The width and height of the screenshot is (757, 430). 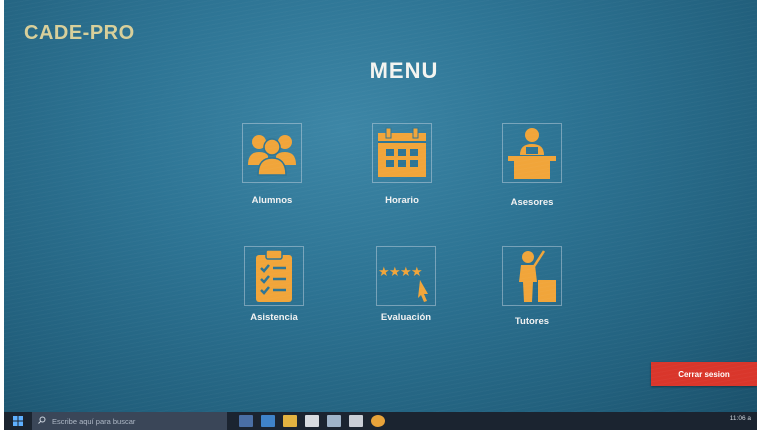 I want to click on file-explorer-icon, so click(x=290, y=421).